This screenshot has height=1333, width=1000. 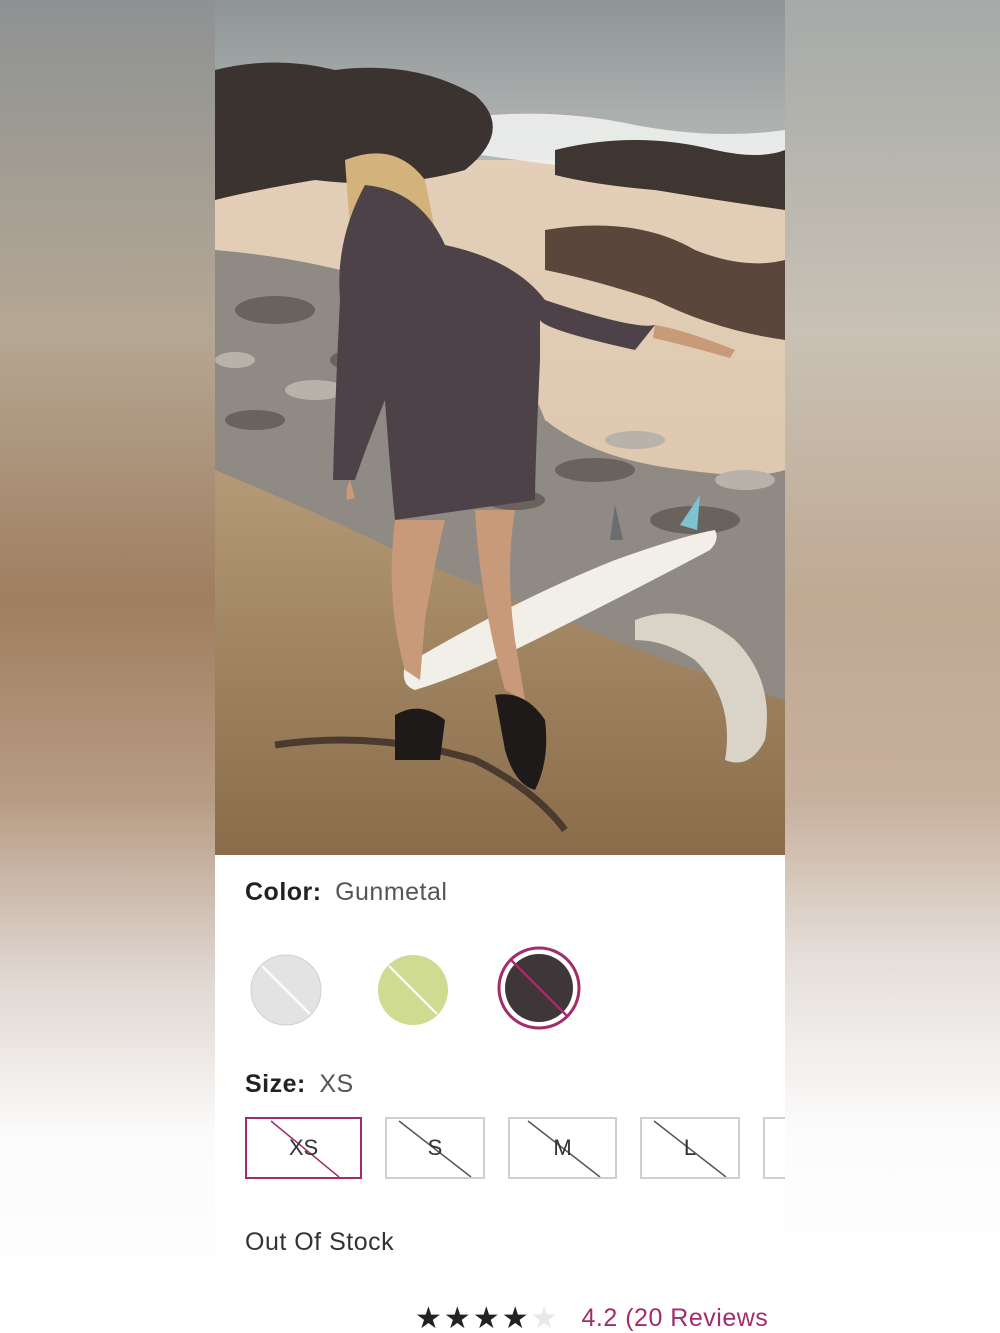 I want to click on size-selector-label: Size: XS, so click(x=299, y=1084).